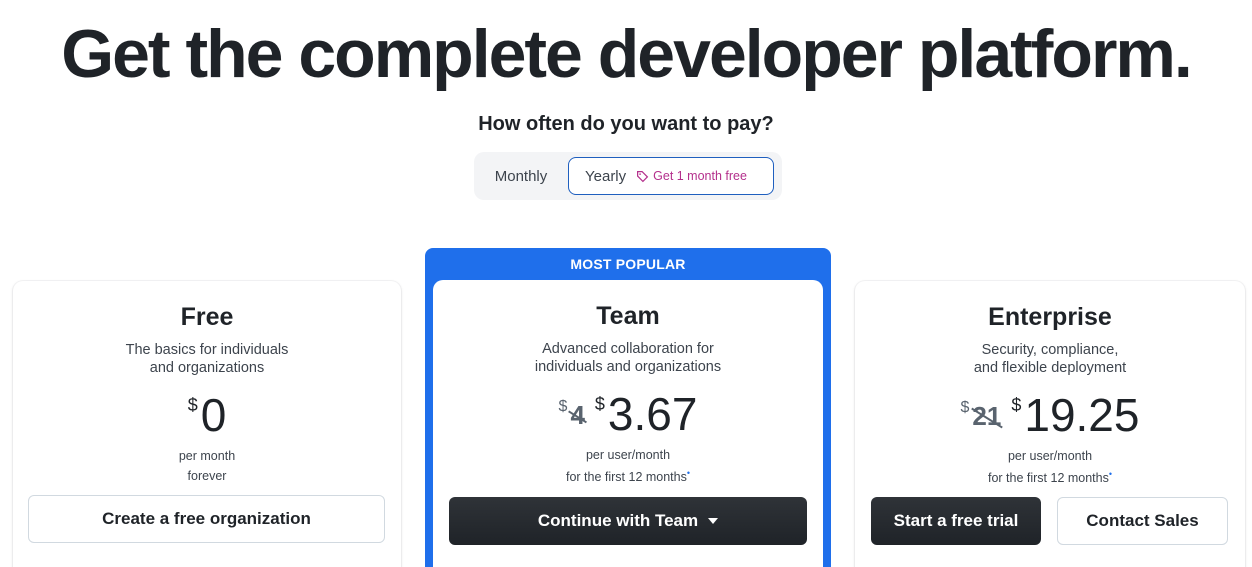 This screenshot has height=567, width=1252. I want to click on button-label: Start a free trial, so click(956, 520).